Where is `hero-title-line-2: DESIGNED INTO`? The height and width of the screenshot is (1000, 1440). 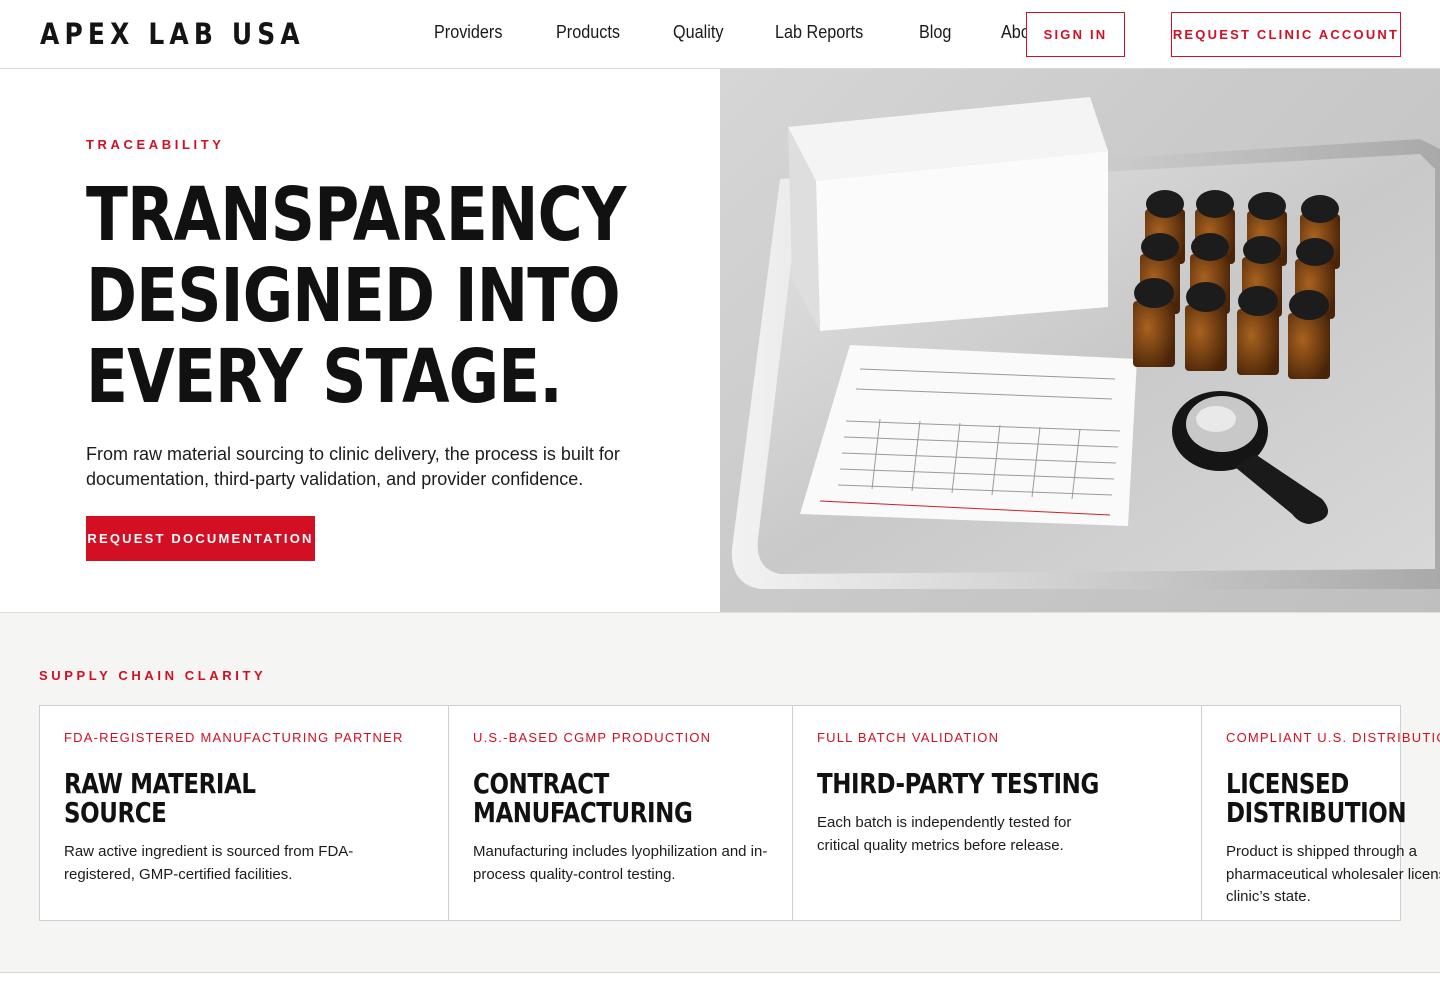
hero-title-line-2: DESIGNED INTO is located at coordinates (353, 296).